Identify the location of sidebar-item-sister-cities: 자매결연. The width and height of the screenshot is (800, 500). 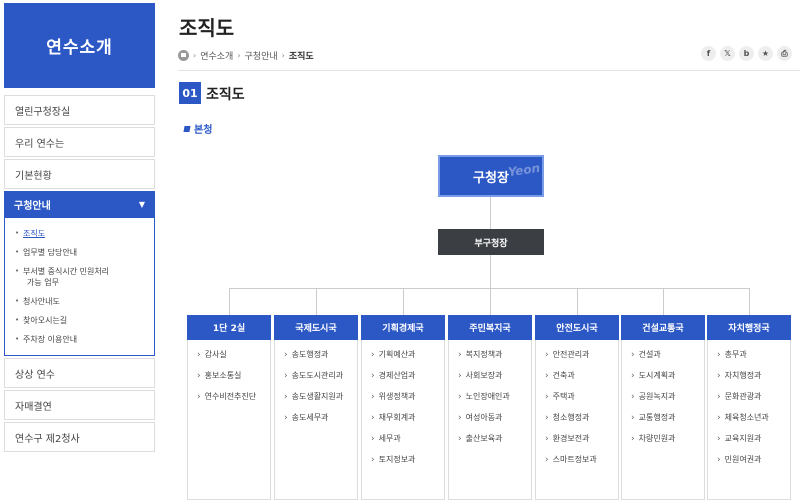
(79, 405).